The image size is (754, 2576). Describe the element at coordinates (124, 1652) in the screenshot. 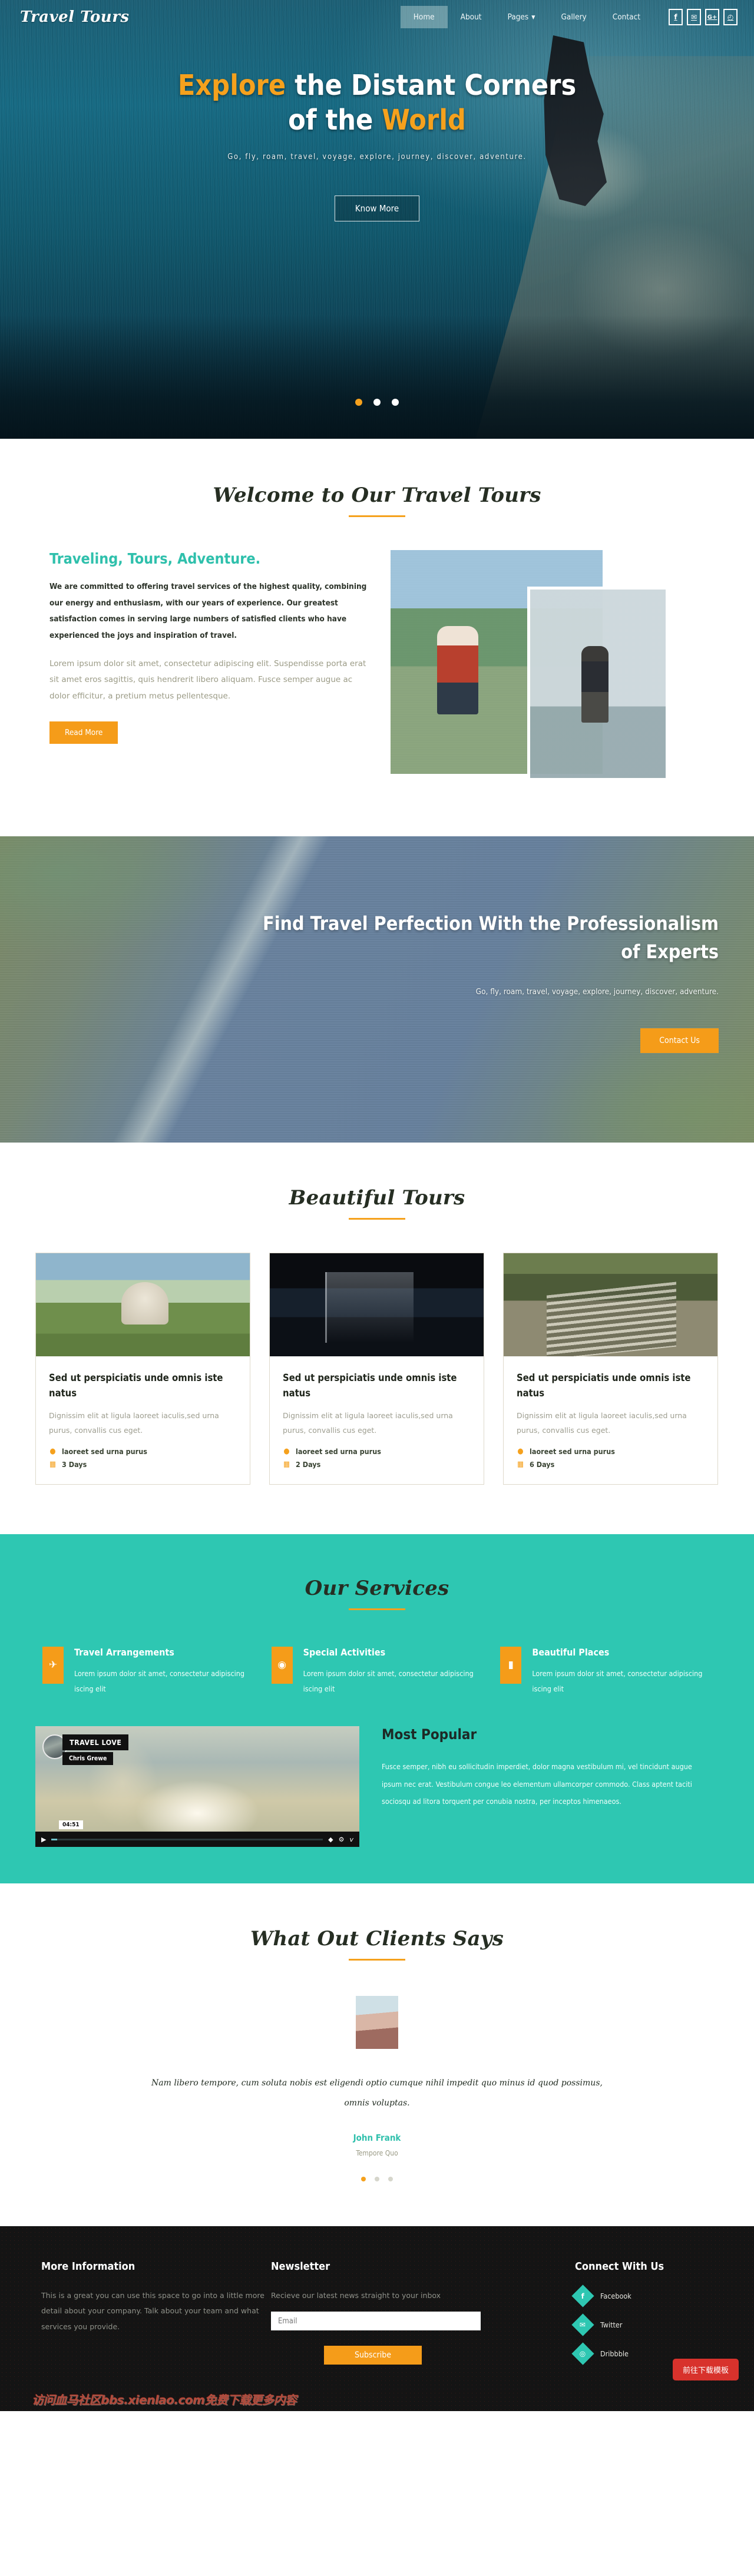

I see `service-title: Travel Arrangements` at that location.